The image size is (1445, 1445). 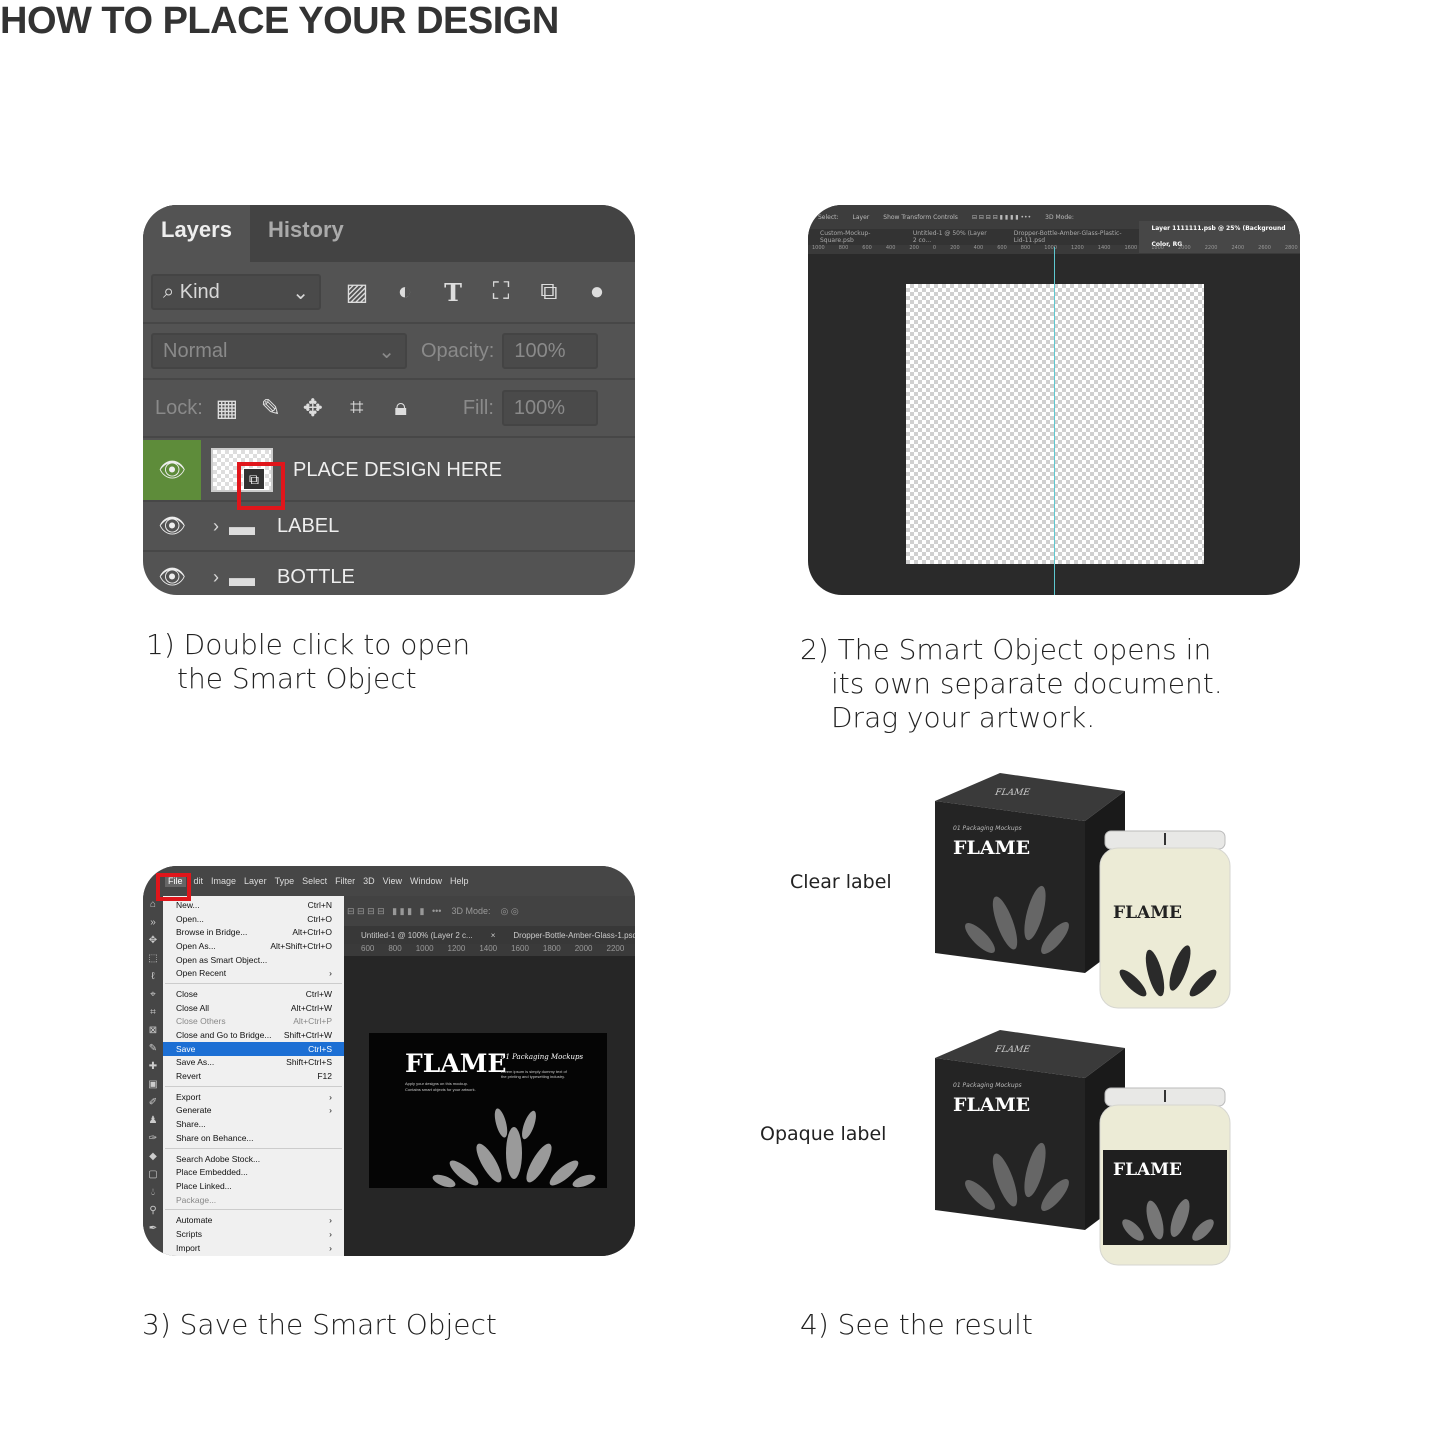 I want to click on menu-item-revert: Revert F12, so click(x=253, y=1076).